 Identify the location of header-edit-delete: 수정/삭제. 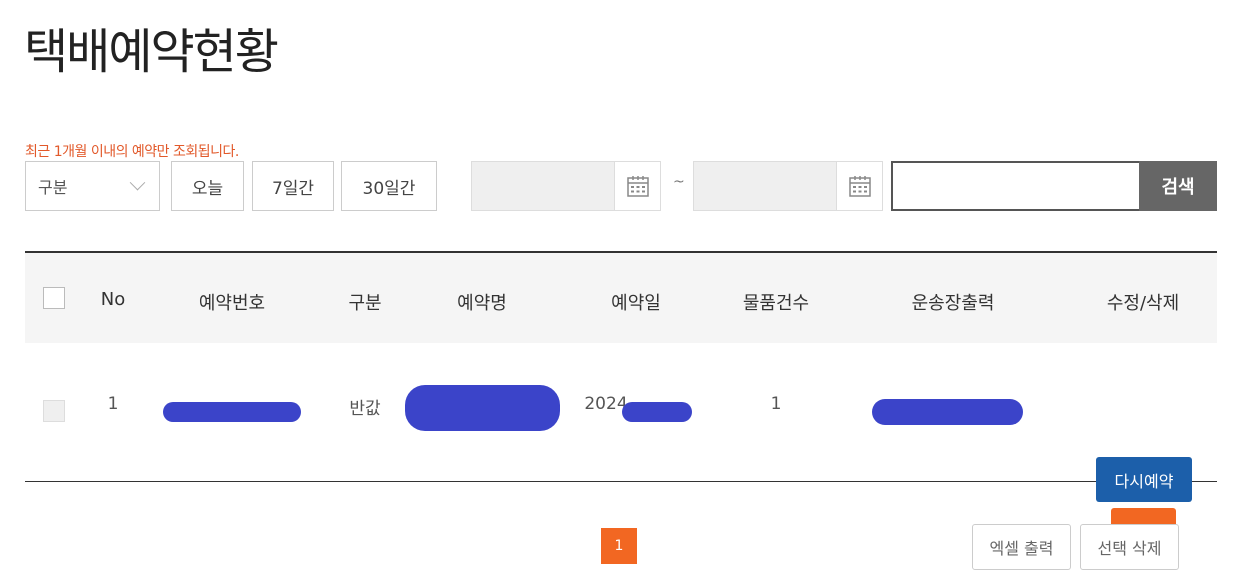
(1143, 303).